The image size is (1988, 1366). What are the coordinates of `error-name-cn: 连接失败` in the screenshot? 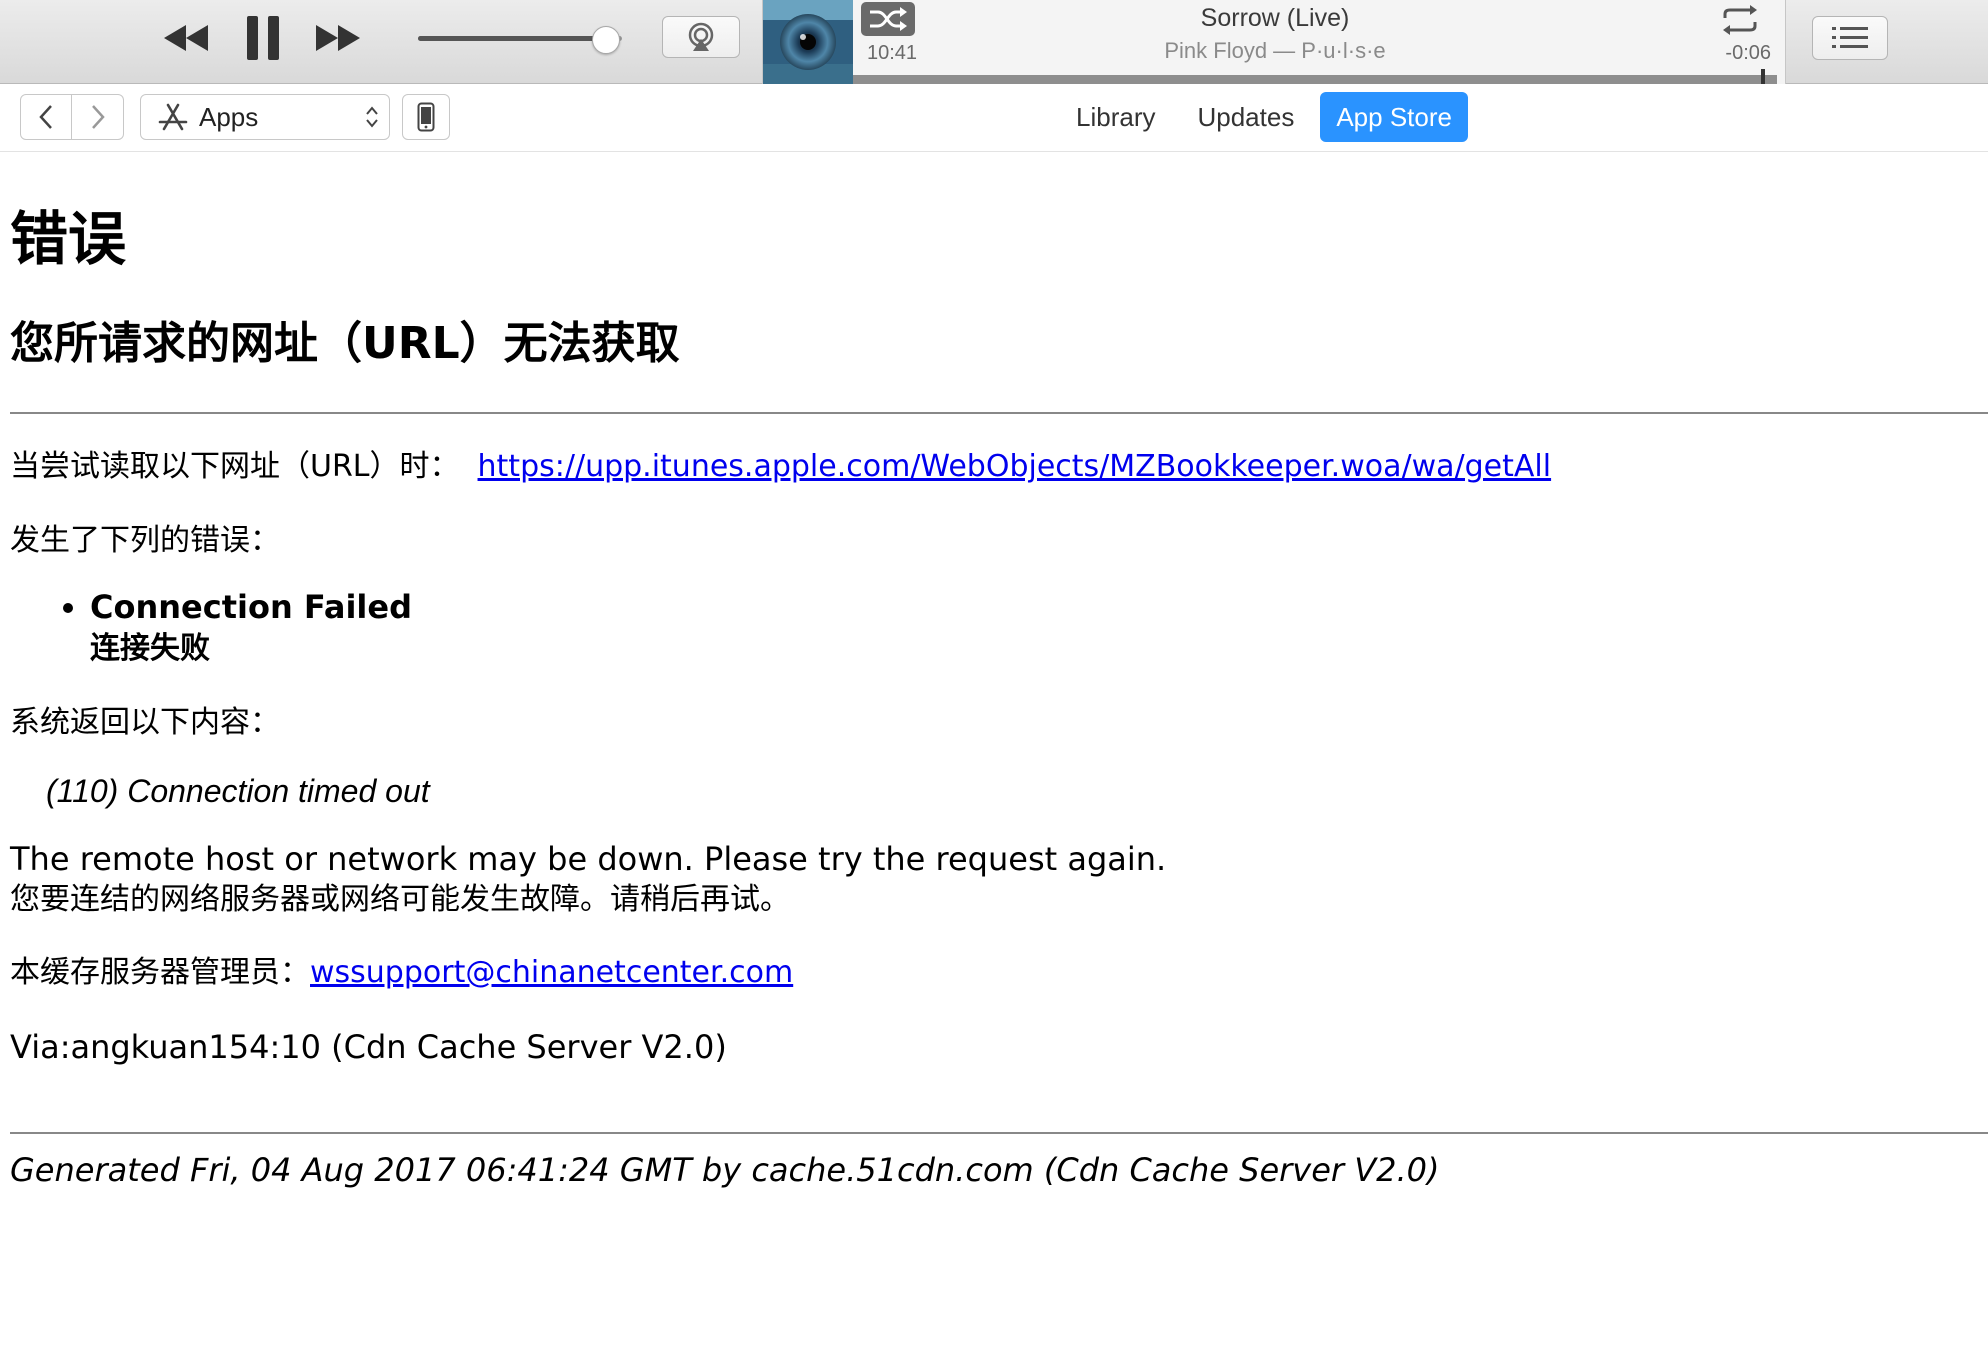 It's located at (150, 648).